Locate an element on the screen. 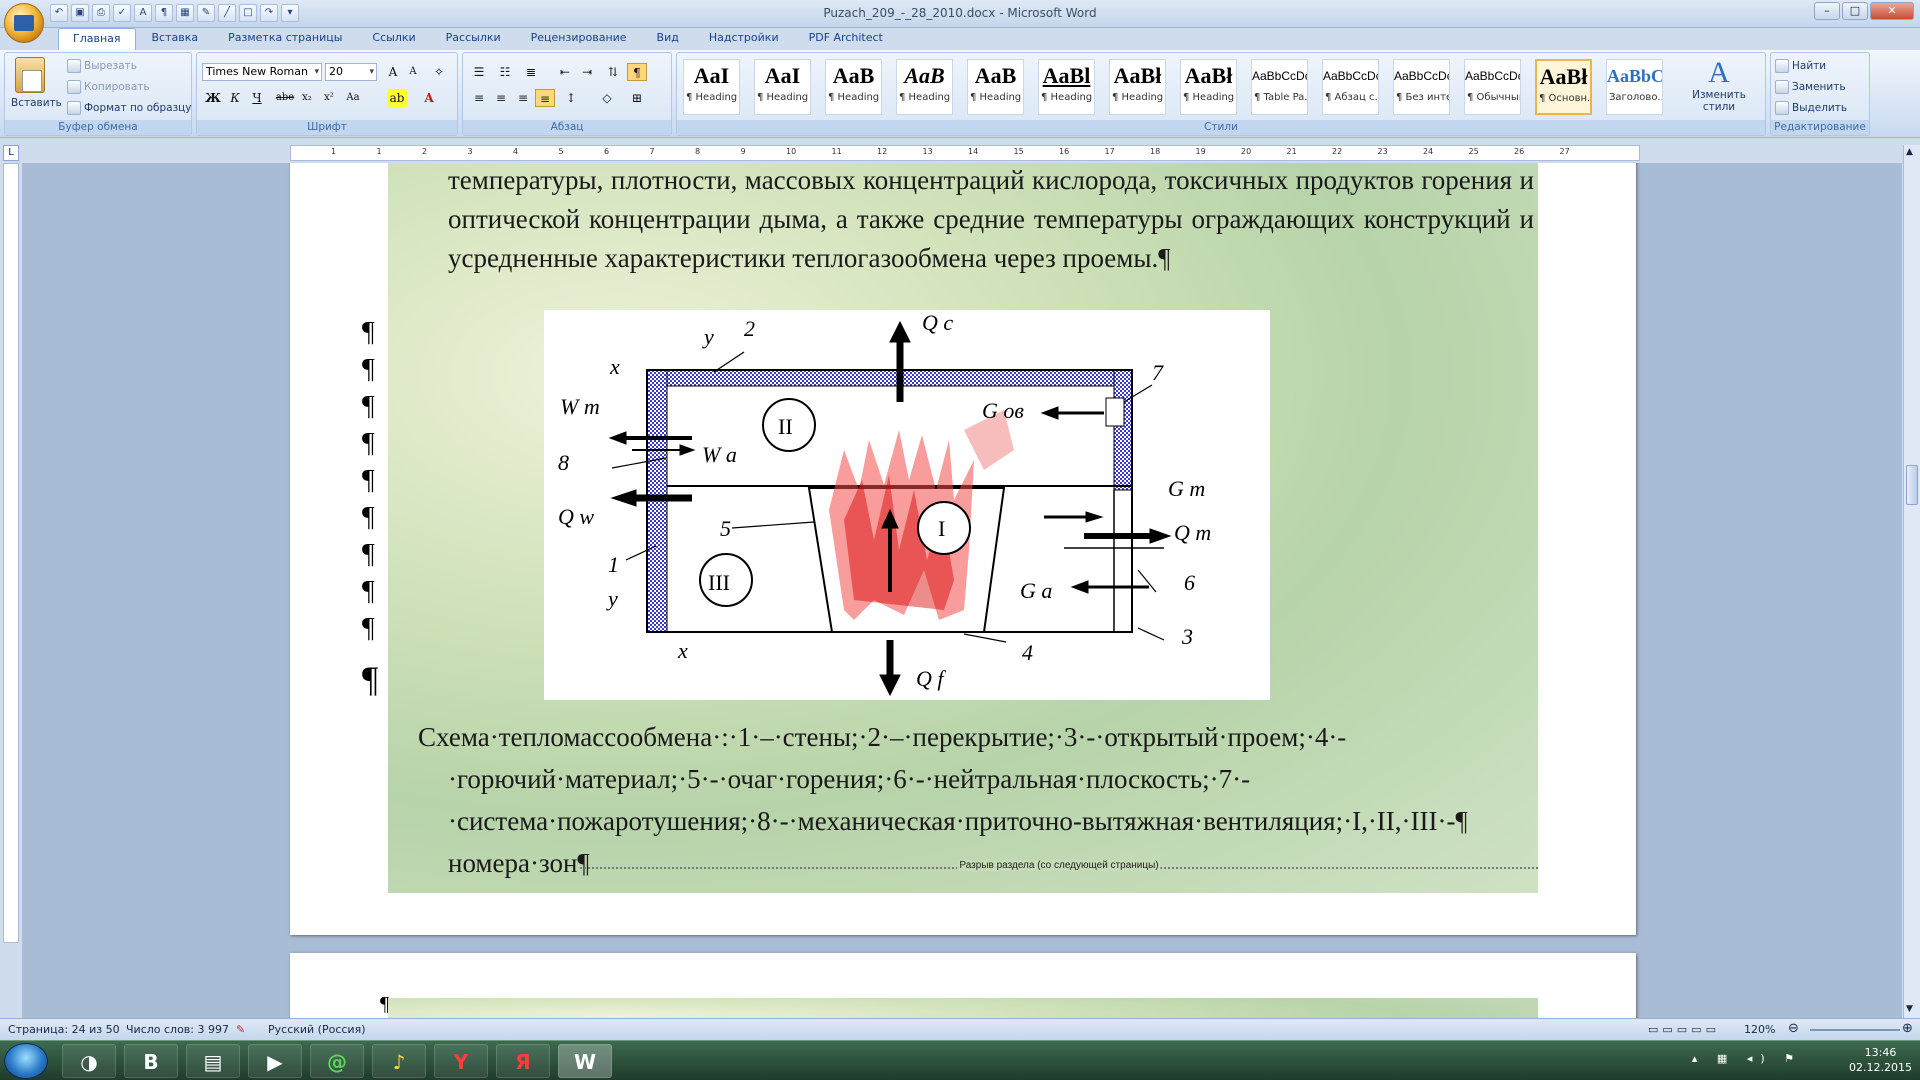 This screenshot has height=1080, width=1920. style-4: AaB ¶ Heading 4 is located at coordinates (924, 87).